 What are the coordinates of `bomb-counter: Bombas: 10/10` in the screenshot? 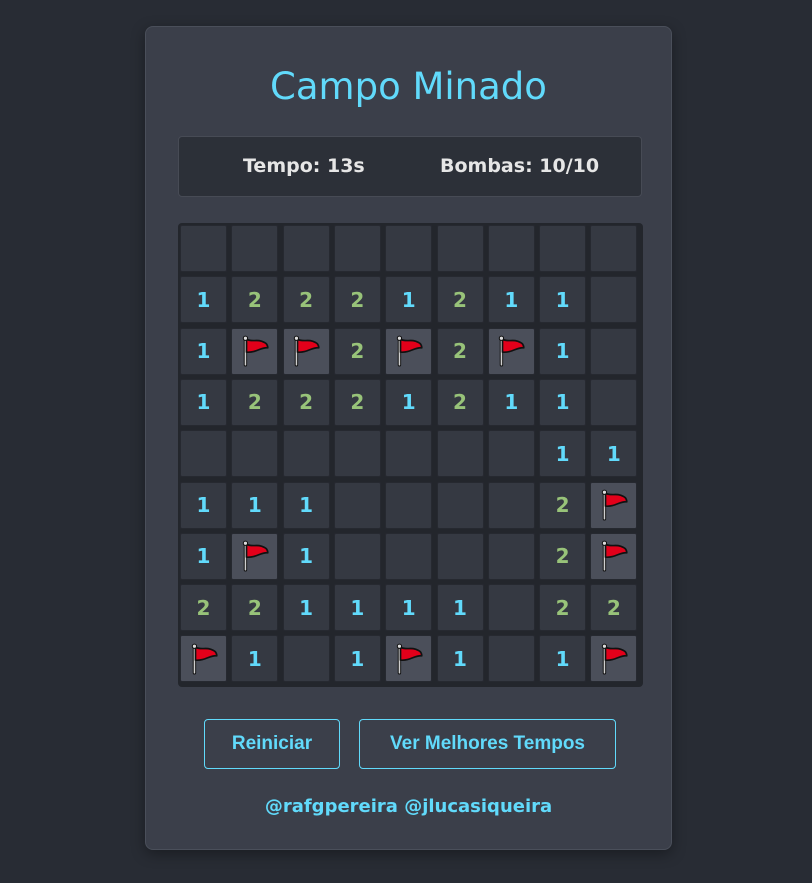 It's located at (520, 166).